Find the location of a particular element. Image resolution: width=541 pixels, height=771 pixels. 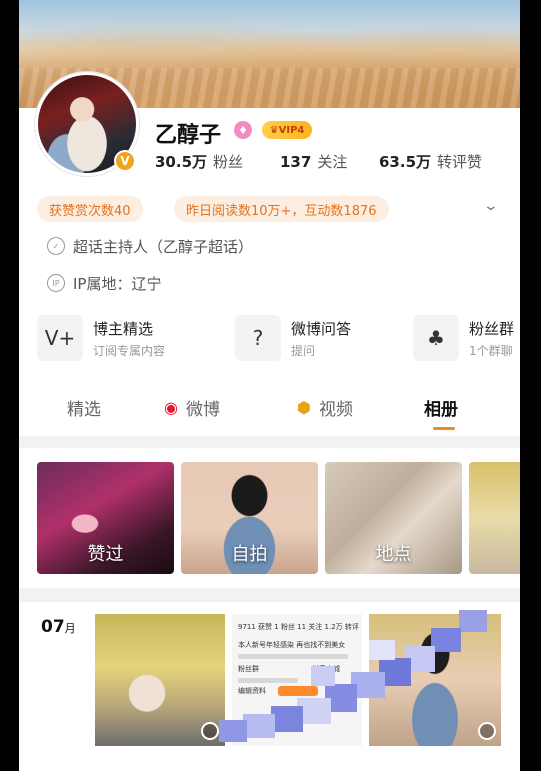

stat-label: 粉丝 is located at coordinates (228, 162).